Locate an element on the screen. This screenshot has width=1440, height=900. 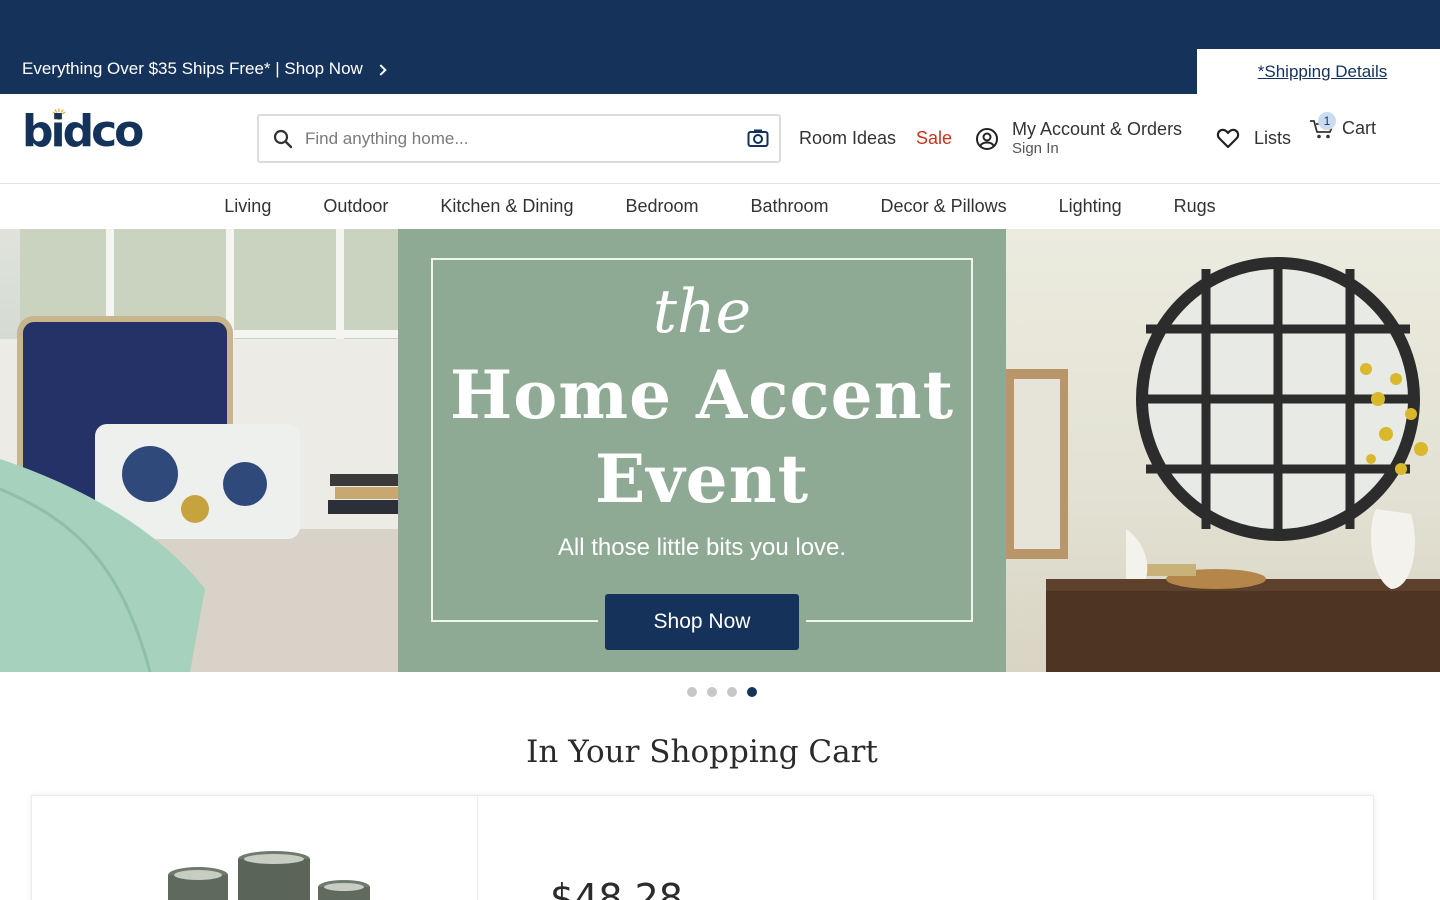
lists-label: Lists is located at coordinates (1273, 137).